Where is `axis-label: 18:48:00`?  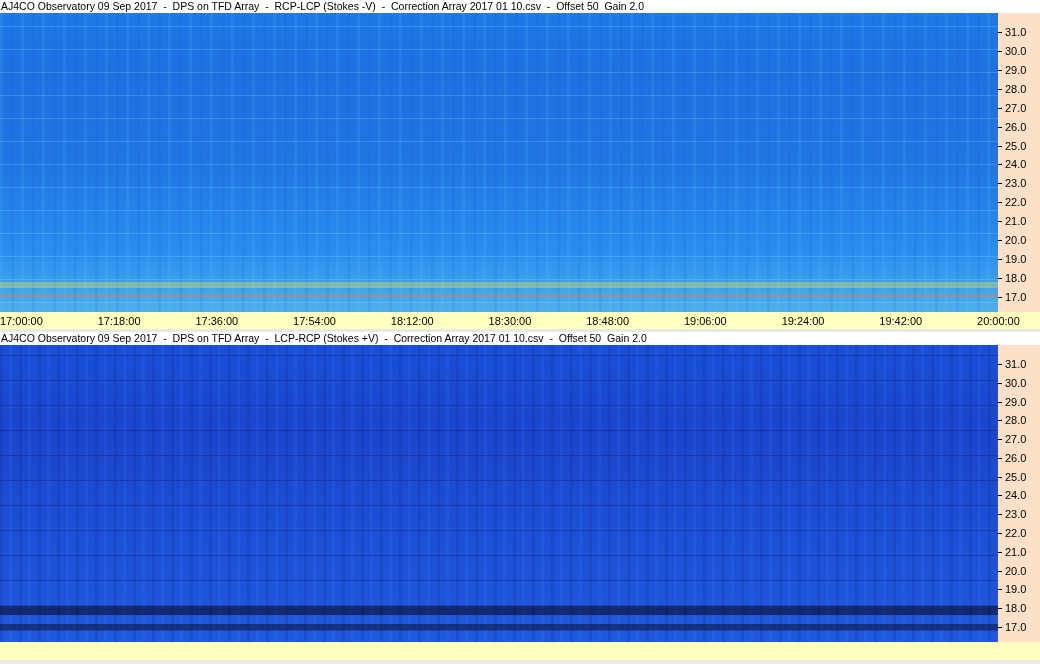 axis-label: 18:48:00 is located at coordinates (608, 320).